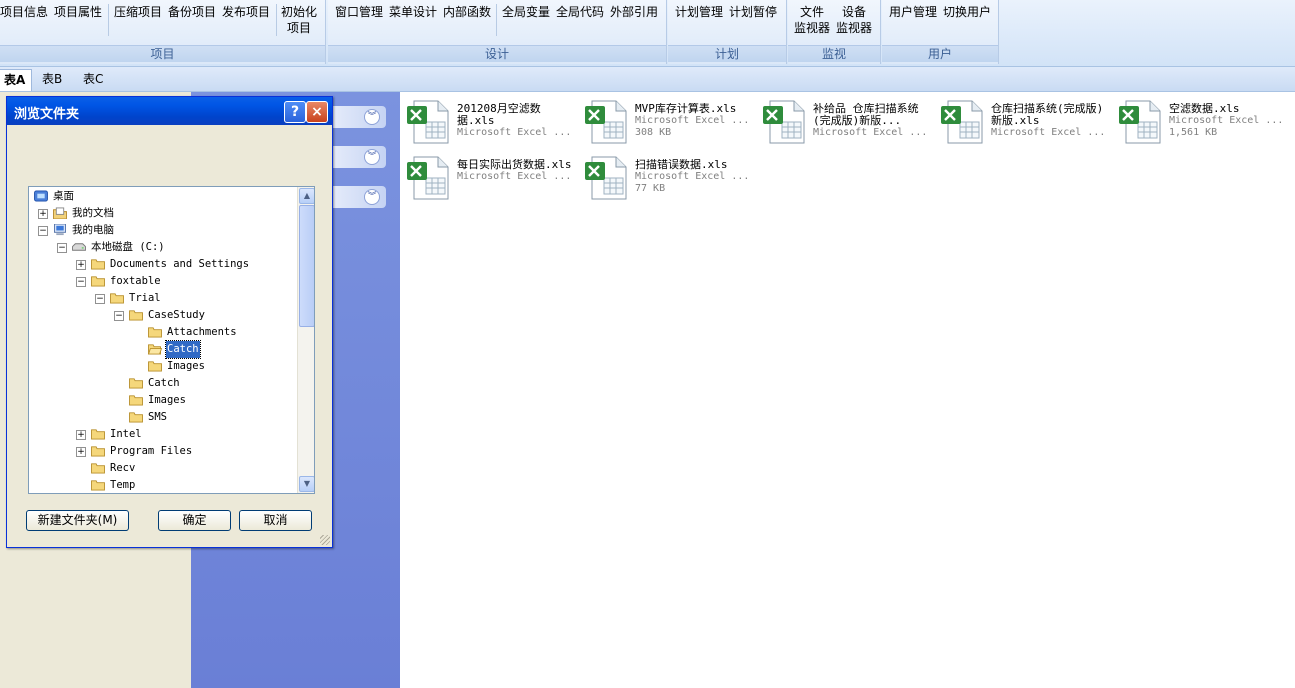  I want to click on tree-node: + Documents and Settings, so click(163, 264).